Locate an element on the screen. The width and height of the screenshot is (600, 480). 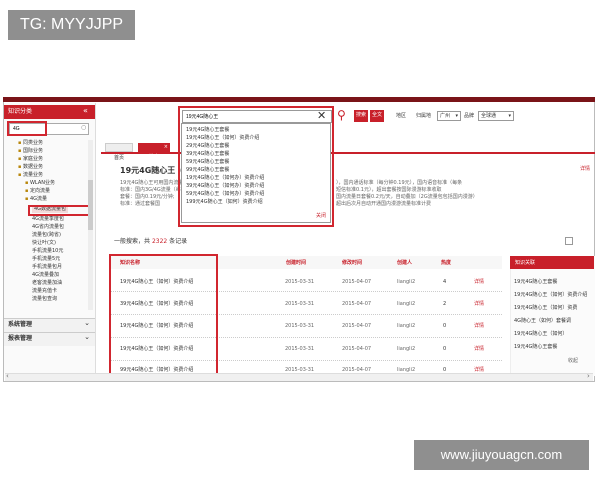
sidebar-menu-system: 系统管理 ⌄ is located at coordinates (49, 325).